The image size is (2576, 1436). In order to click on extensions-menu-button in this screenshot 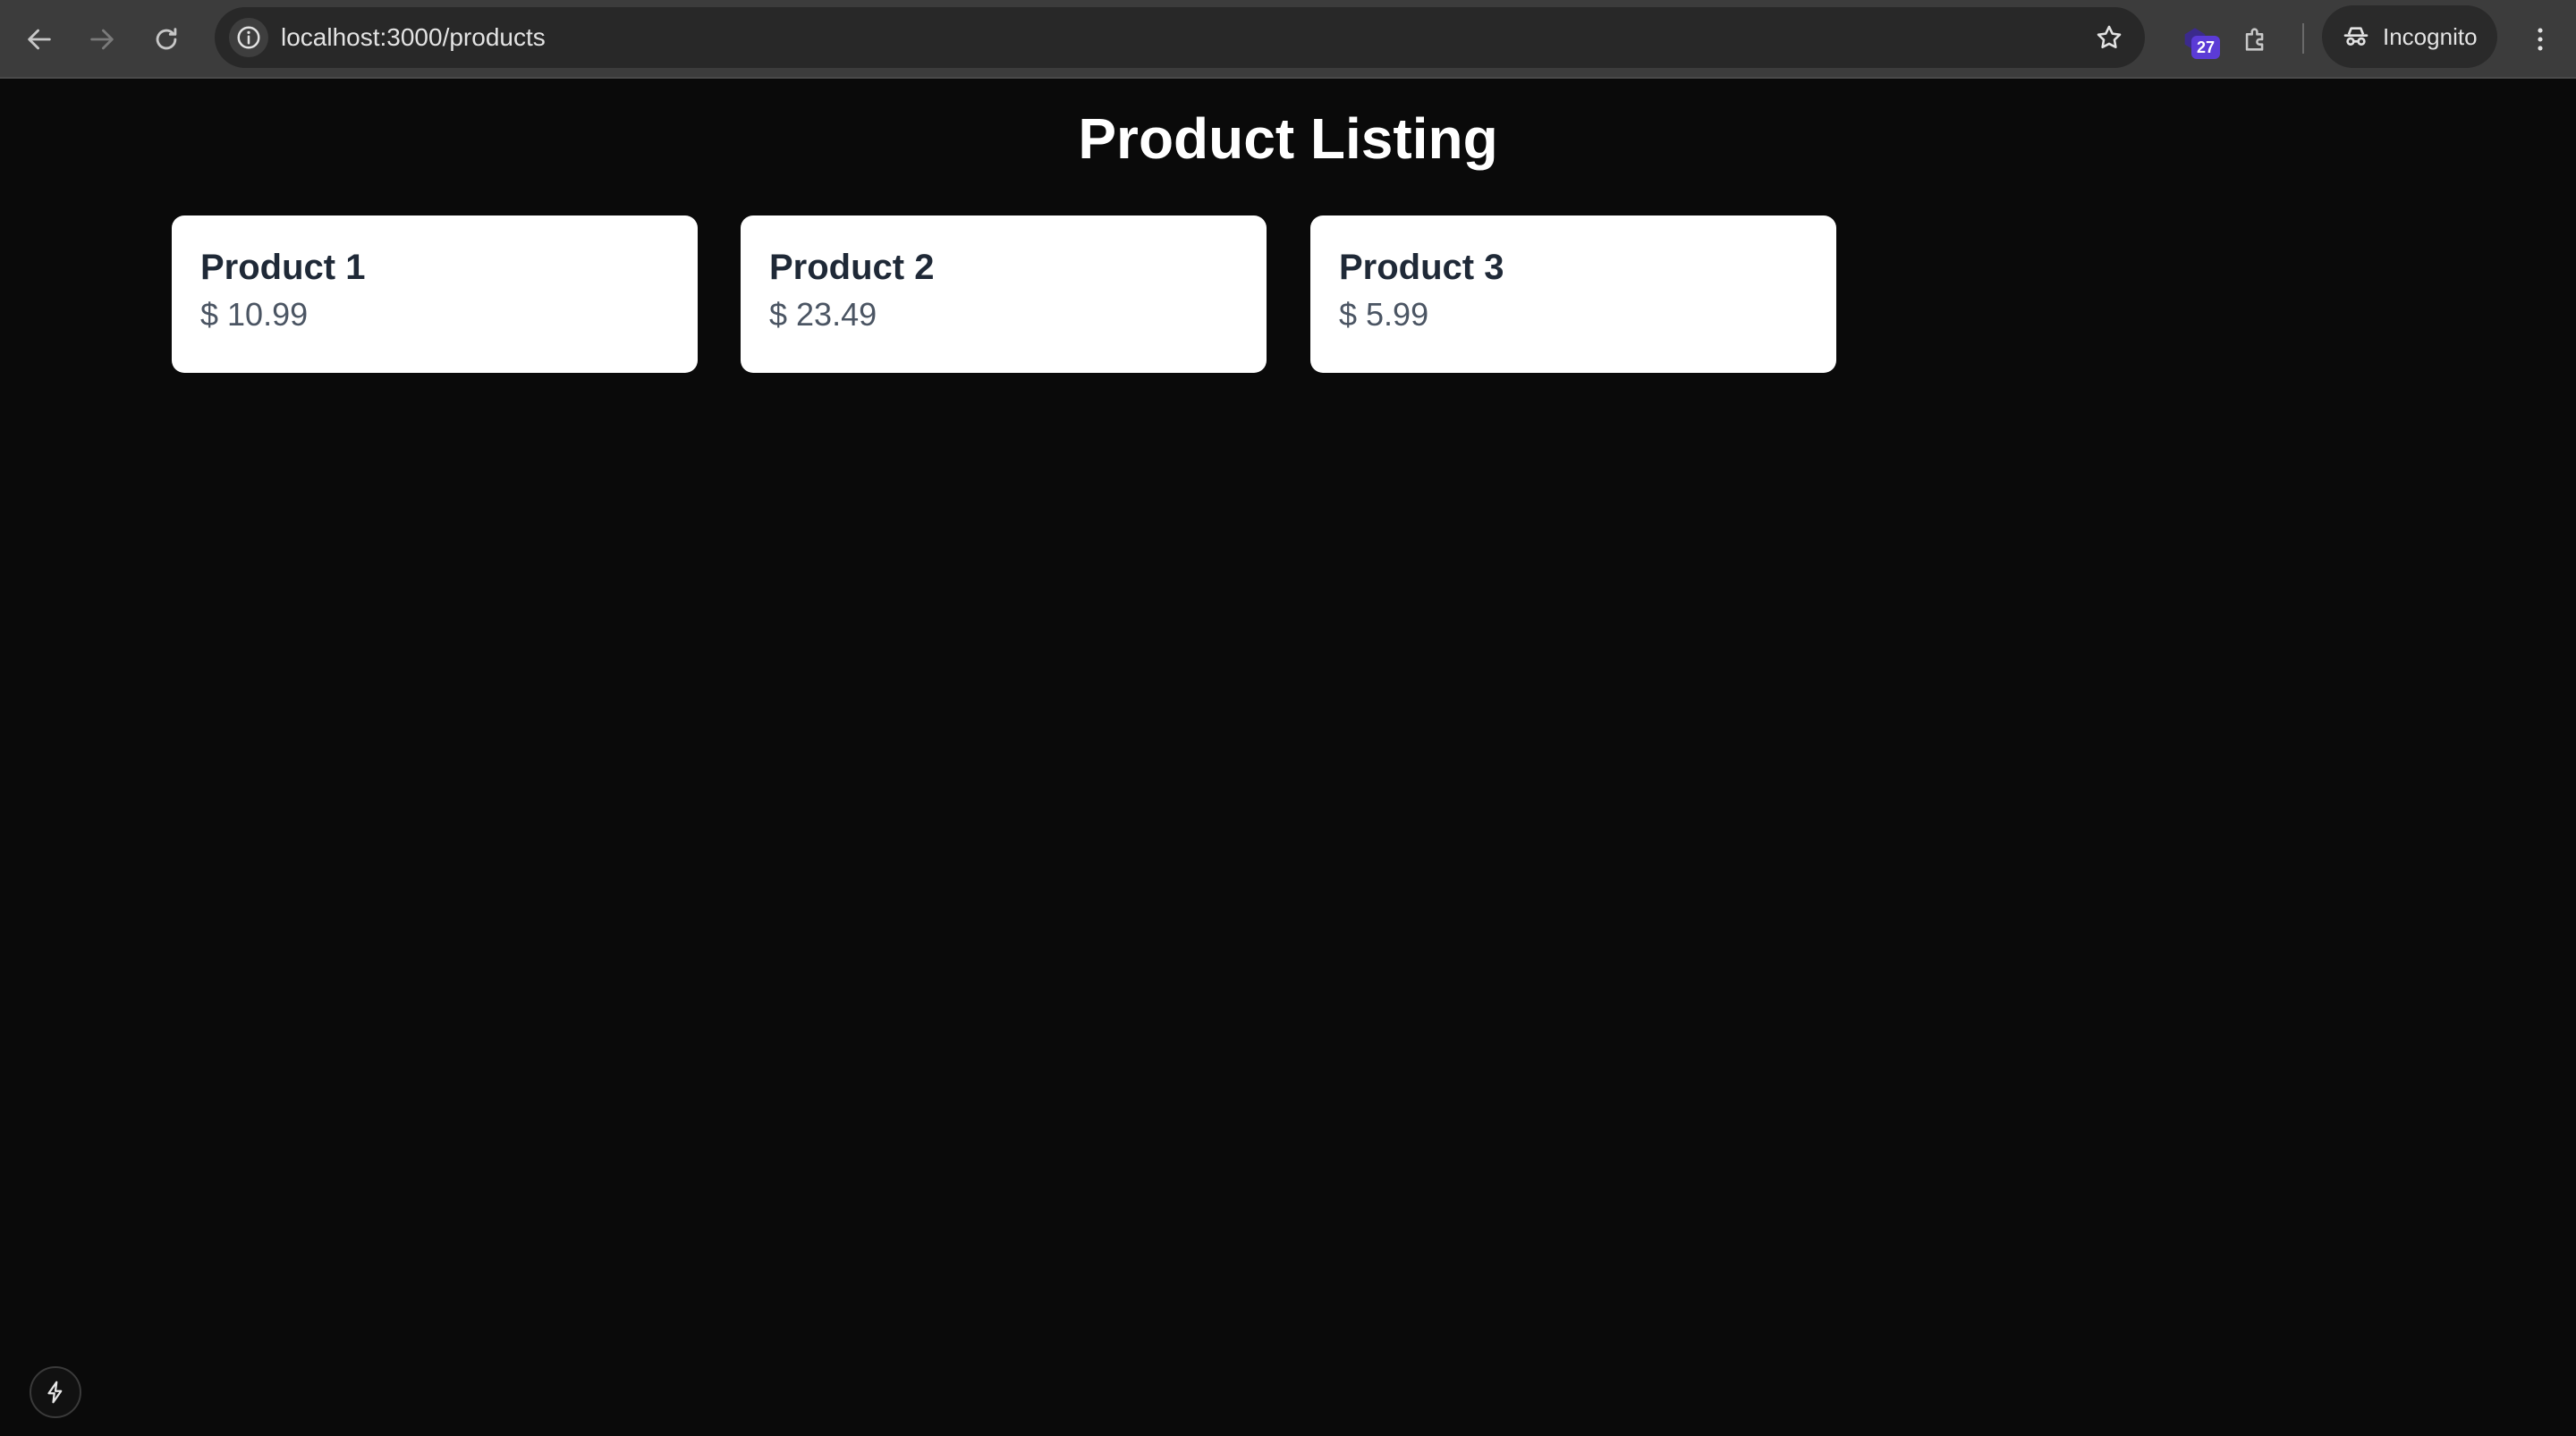, I will do `click(2256, 39)`.